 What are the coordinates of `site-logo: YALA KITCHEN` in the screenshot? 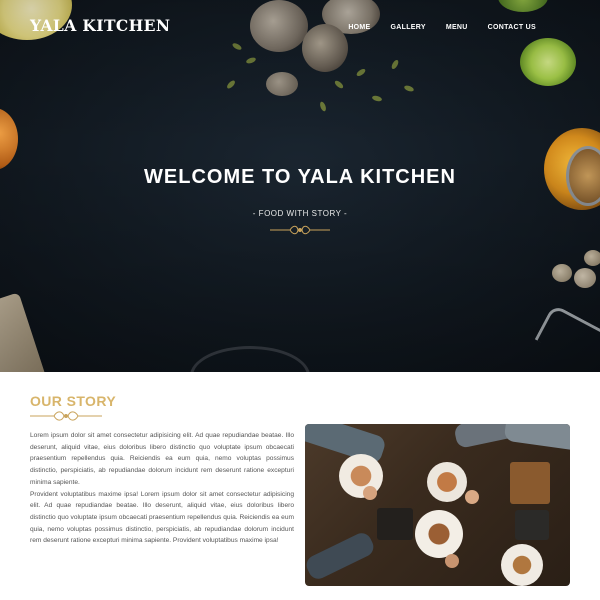 It's located at (100, 25).